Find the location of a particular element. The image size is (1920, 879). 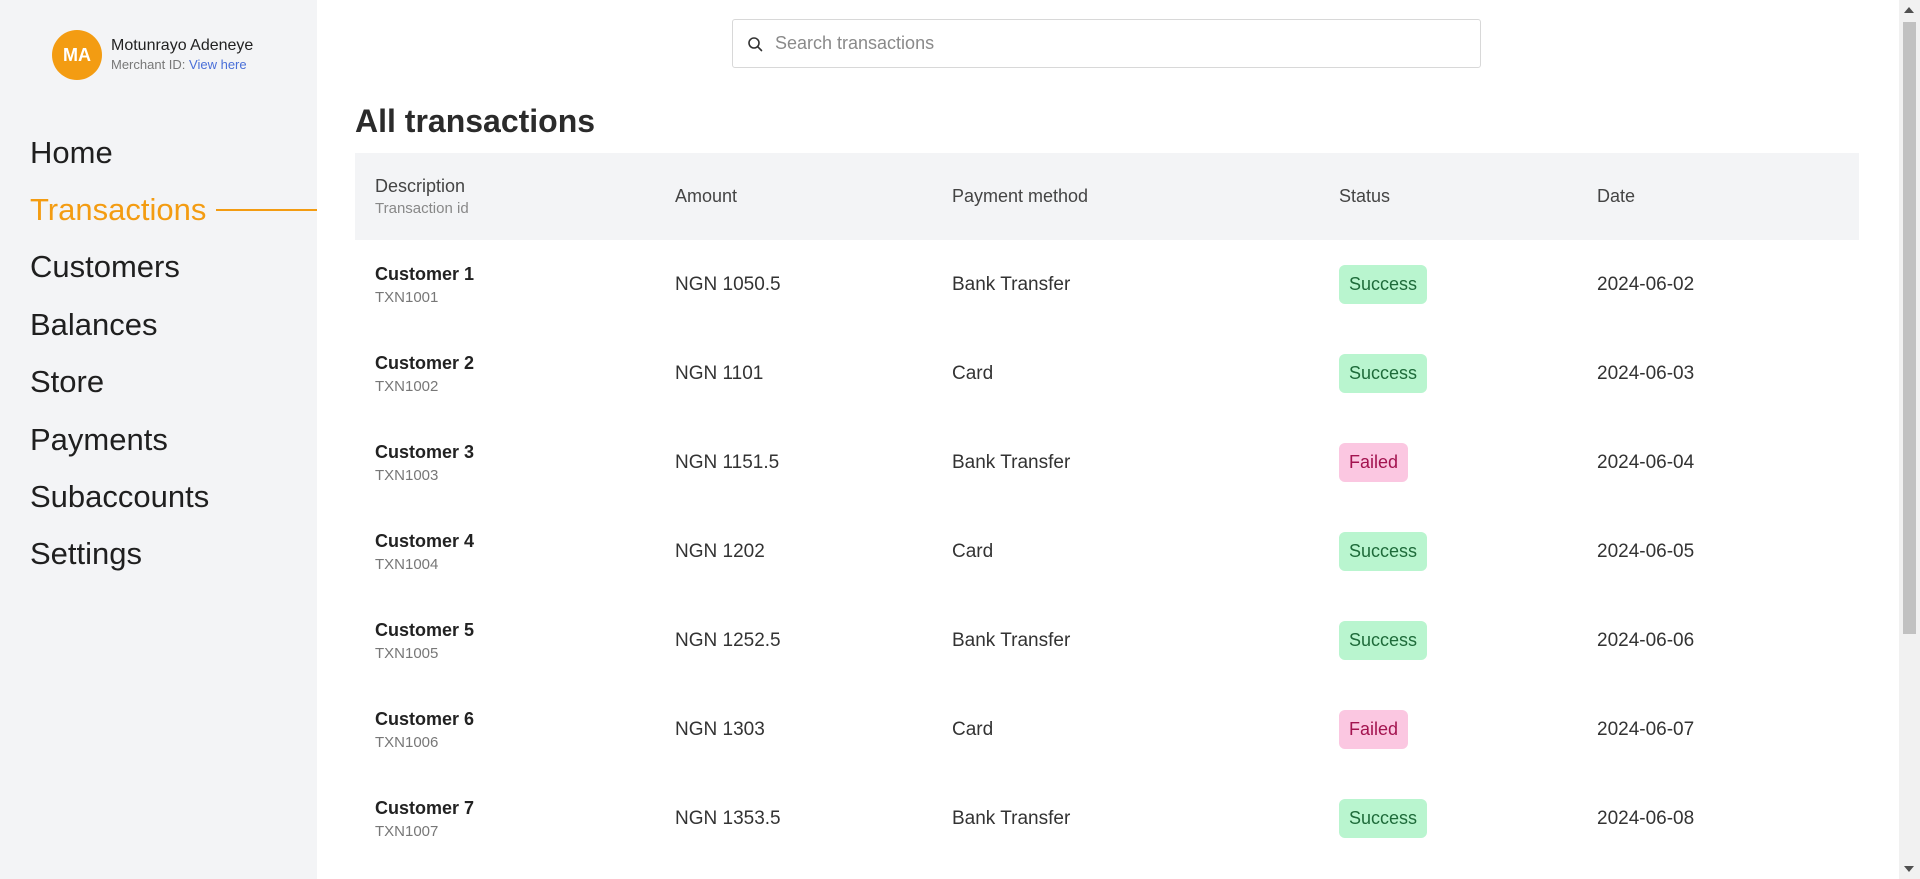

merchant-id-link: View here is located at coordinates (218, 64).